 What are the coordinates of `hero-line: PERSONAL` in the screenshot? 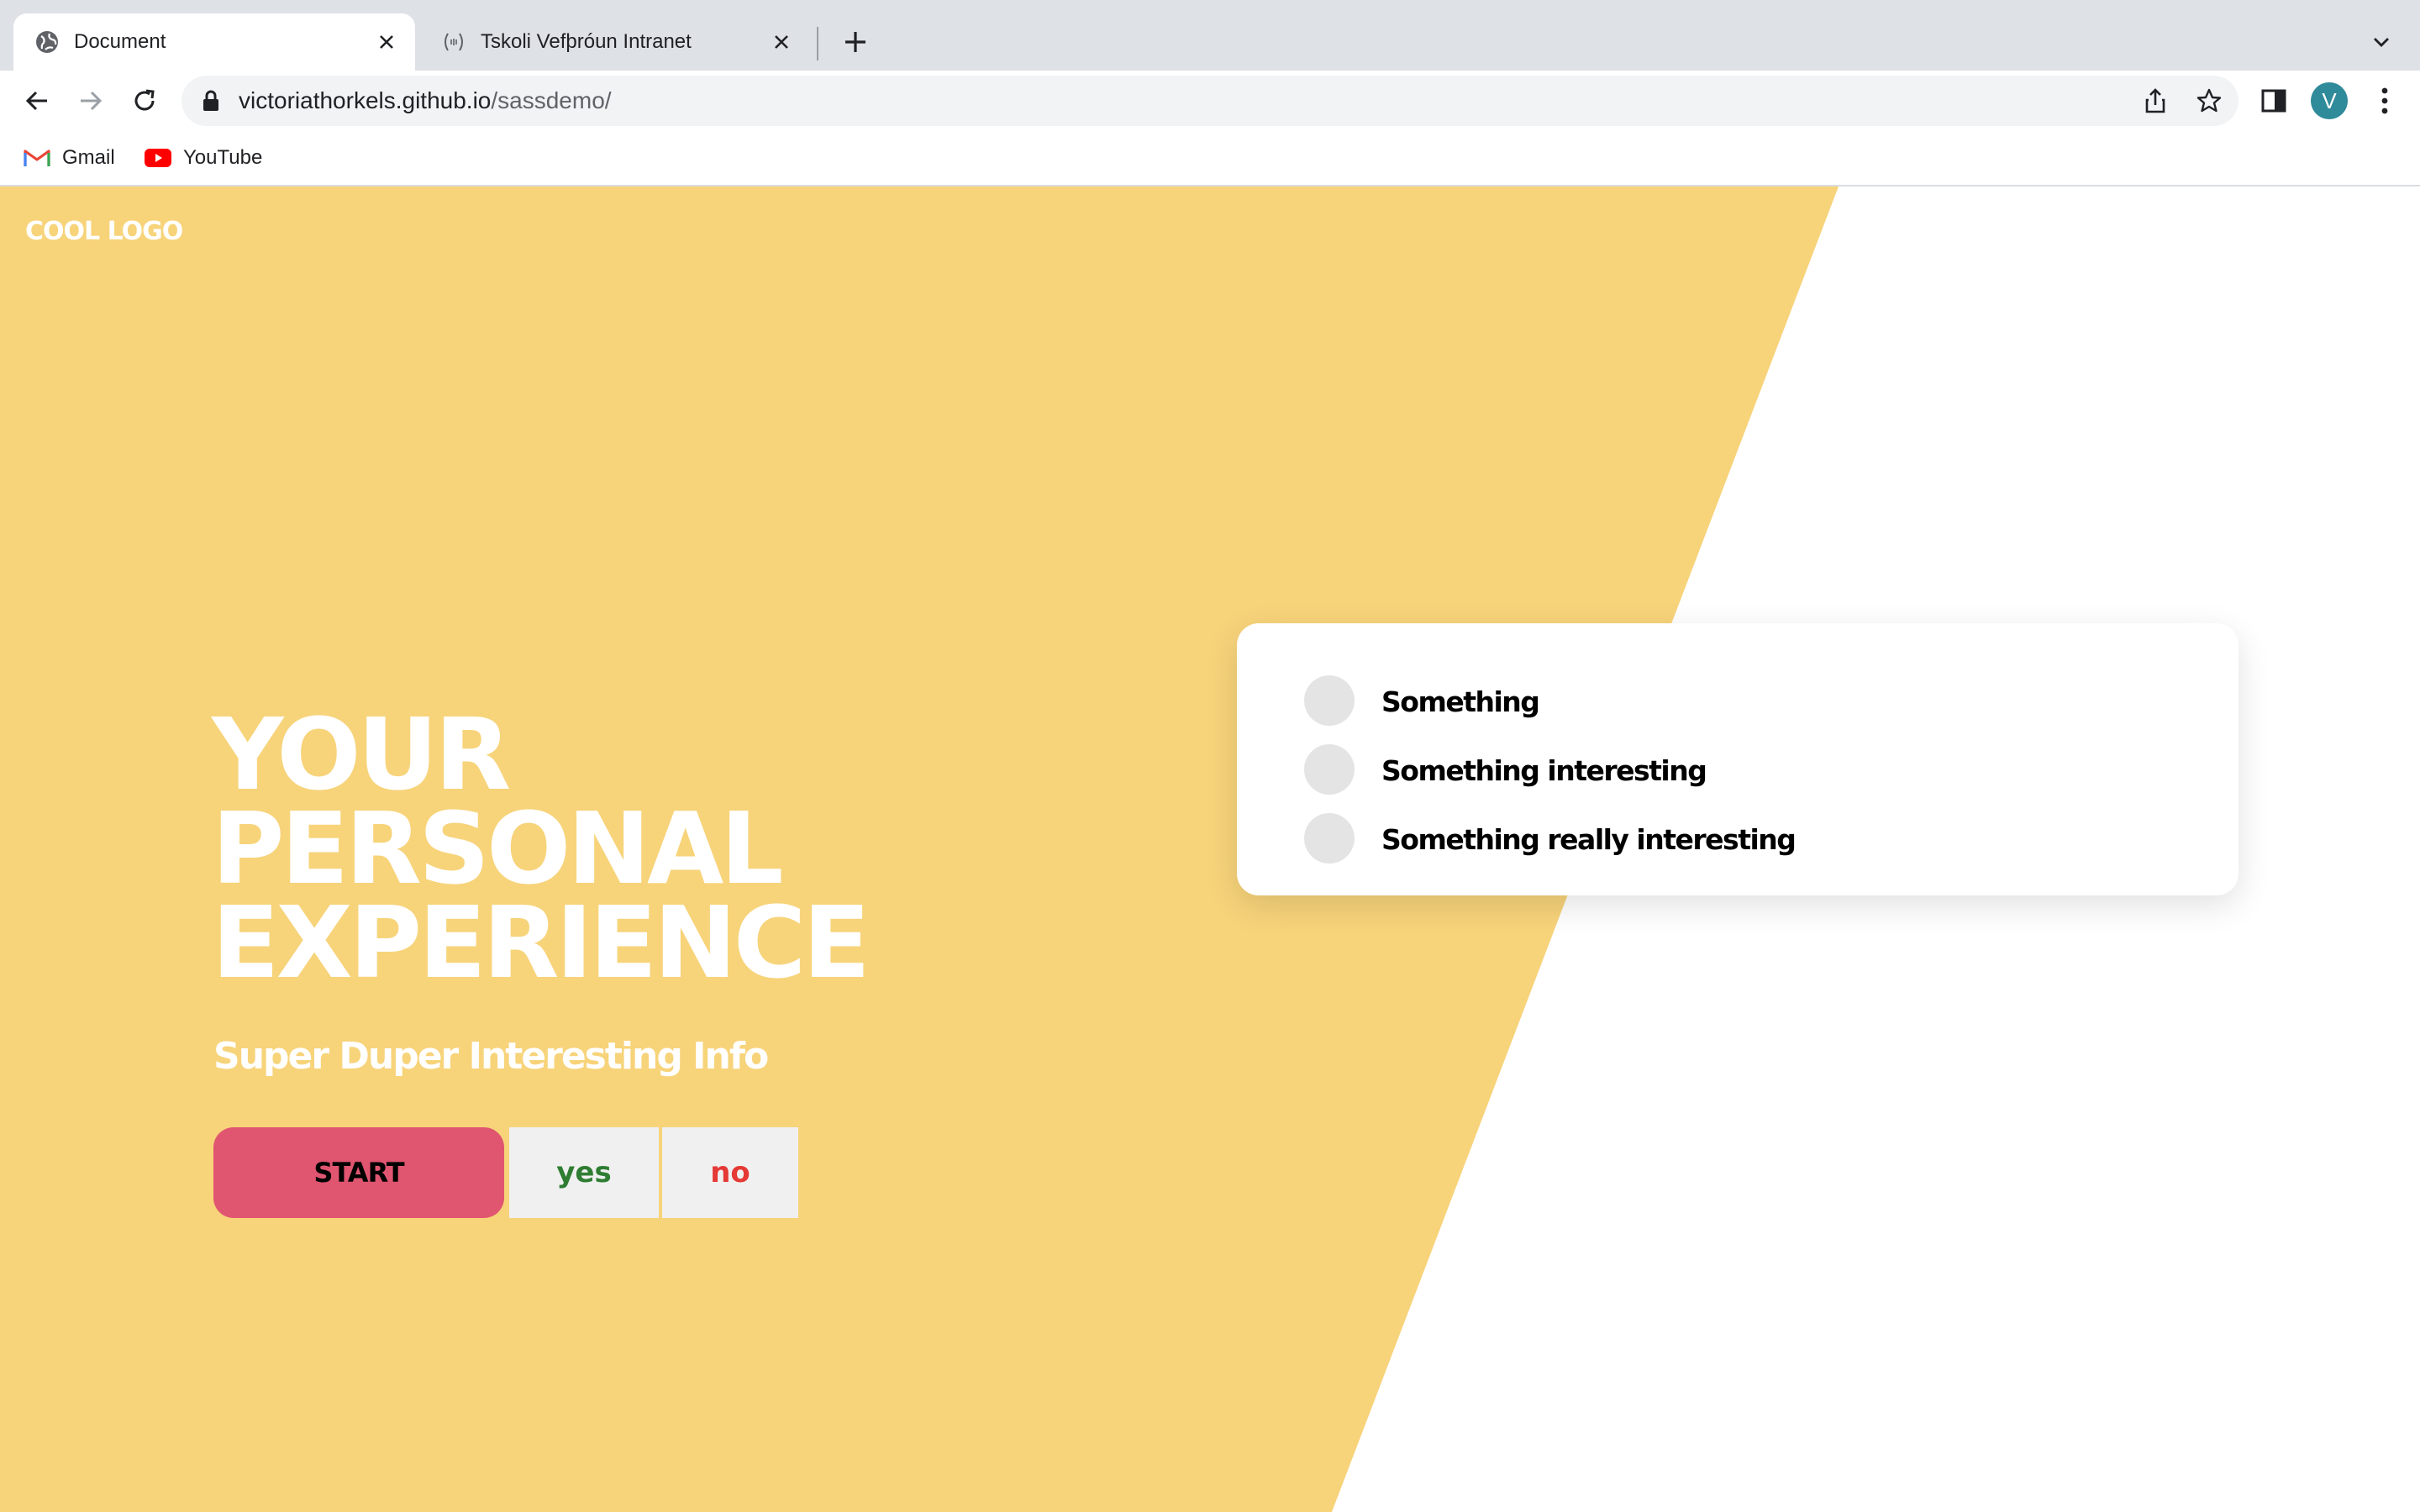 It's located at (498, 848).